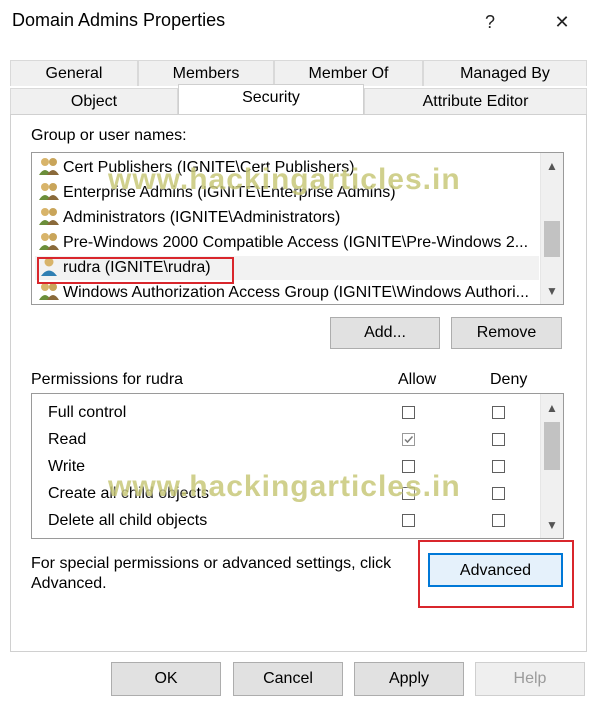  I want to click on delete-child-deny-checkbox, so click(498, 520).